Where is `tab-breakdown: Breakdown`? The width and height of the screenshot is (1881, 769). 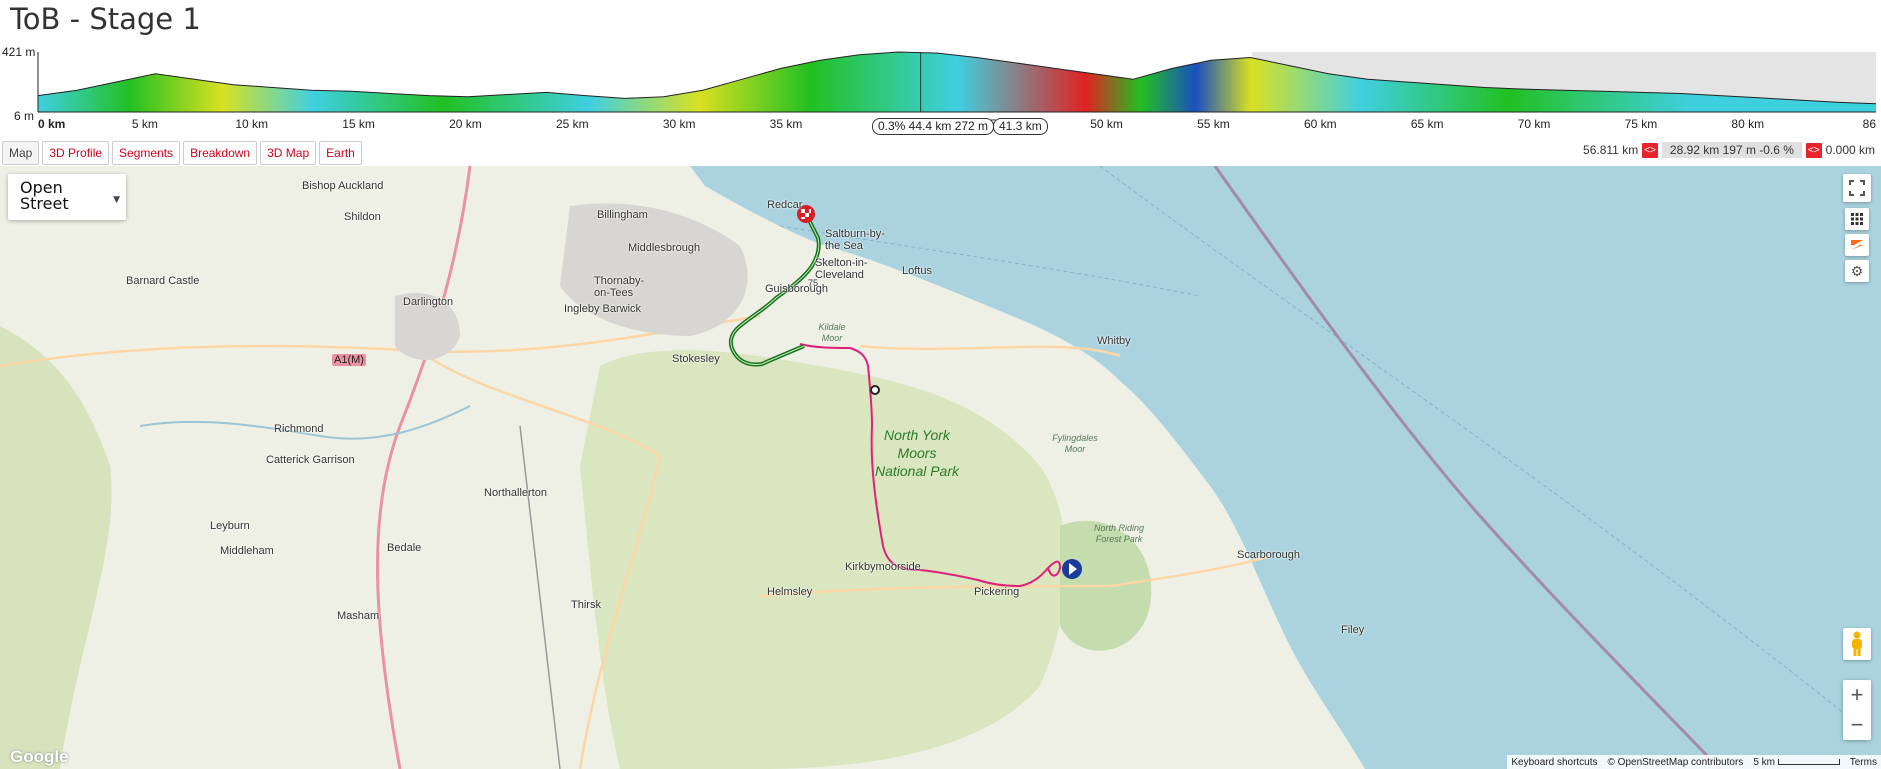 tab-breakdown: Breakdown is located at coordinates (220, 153).